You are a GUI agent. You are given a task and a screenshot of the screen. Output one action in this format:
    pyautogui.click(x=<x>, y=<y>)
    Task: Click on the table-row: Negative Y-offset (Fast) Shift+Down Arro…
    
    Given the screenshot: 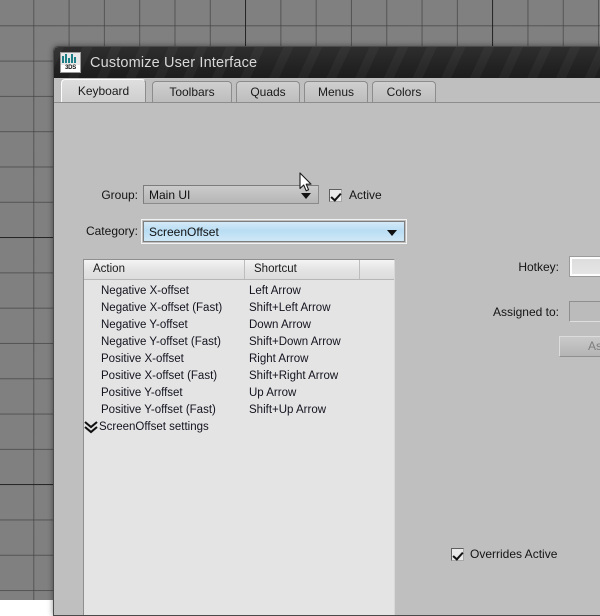 What is the action you would take?
    pyautogui.click(x=239, y=342)
    